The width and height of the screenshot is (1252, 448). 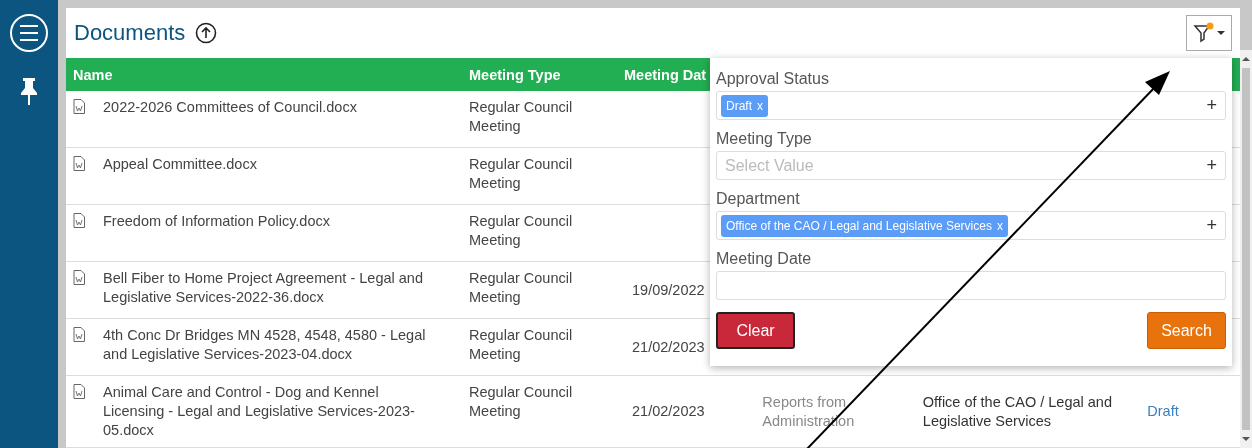 I want to click on filter-tag: Office of the CAO / Legal and Legislative Services x, so click(x=864, y=225).